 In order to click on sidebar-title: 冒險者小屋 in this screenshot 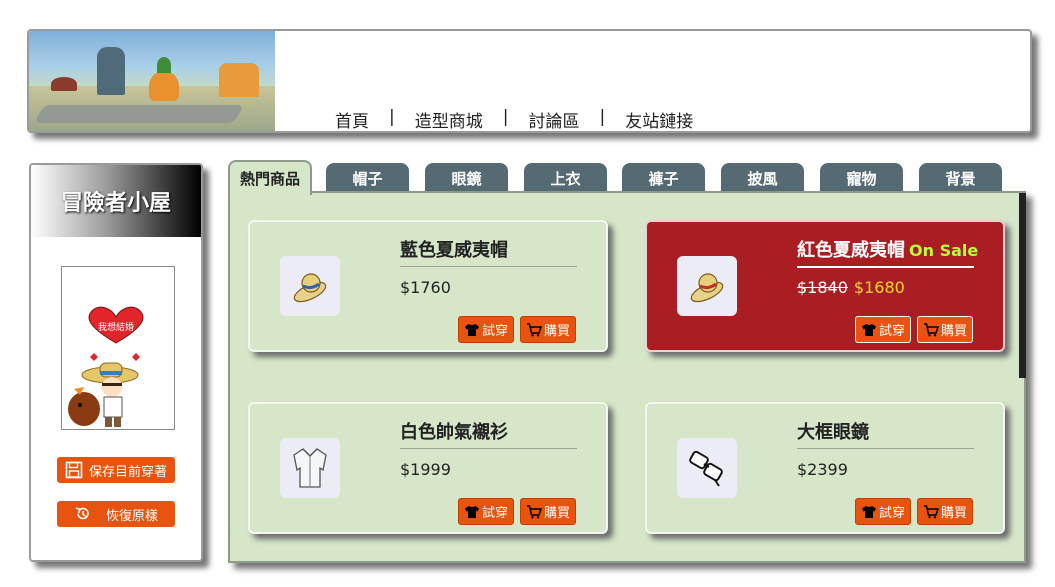, I will do `click(116, 201)`.